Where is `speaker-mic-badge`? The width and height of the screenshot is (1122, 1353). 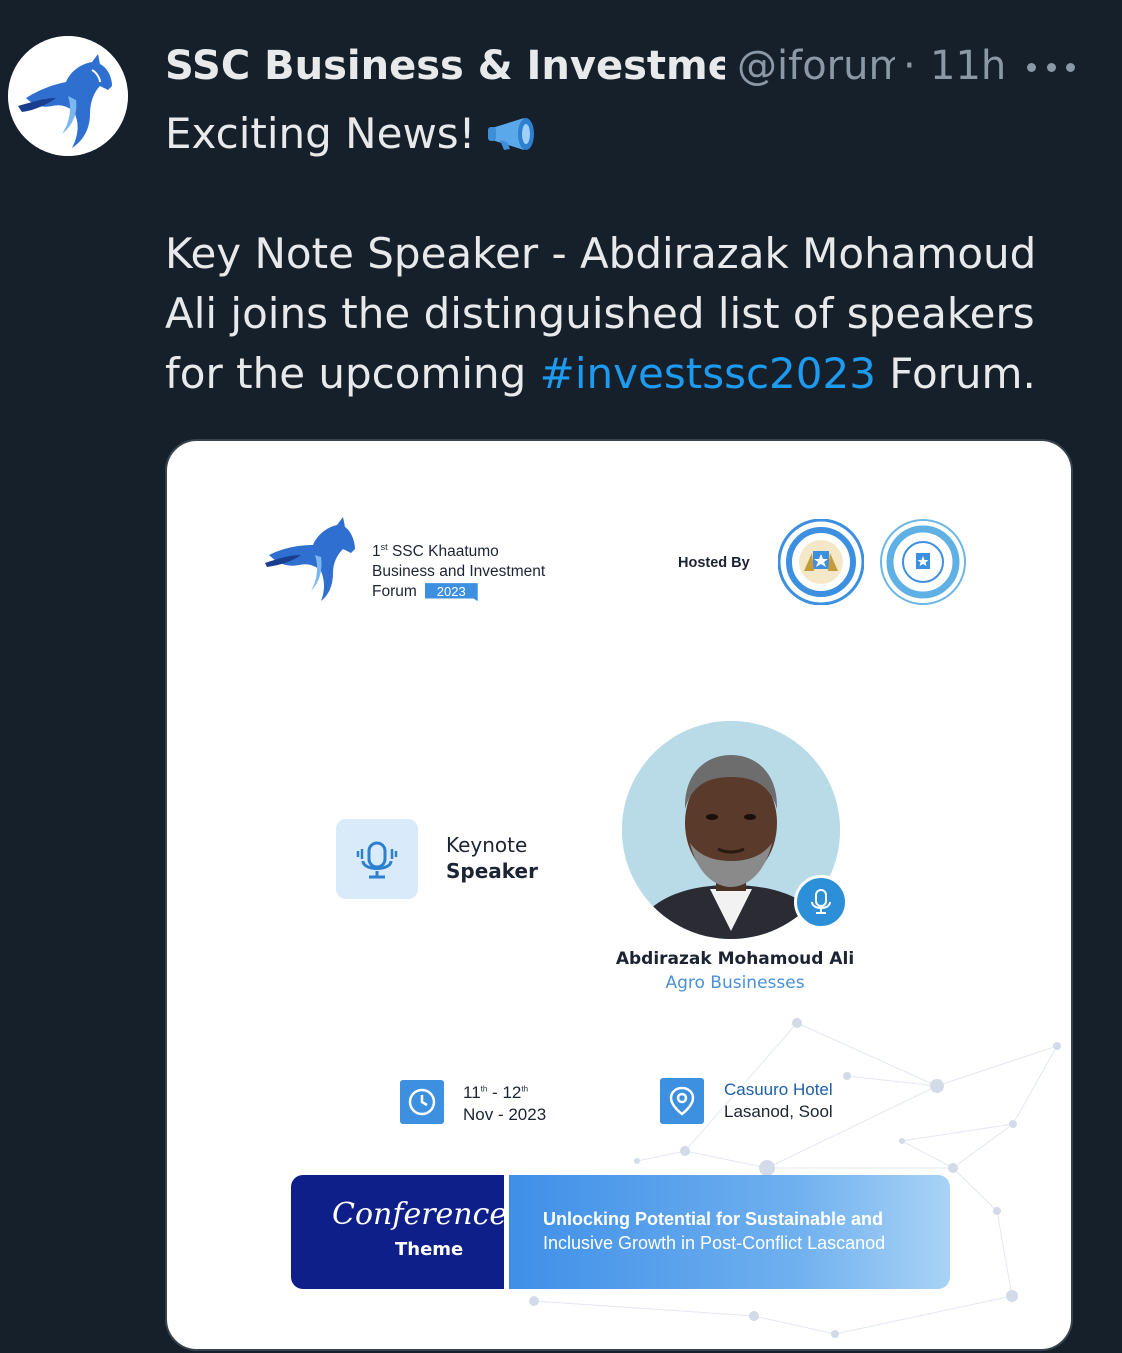
speaker-mic-badge is located at coordinates (821, 902).